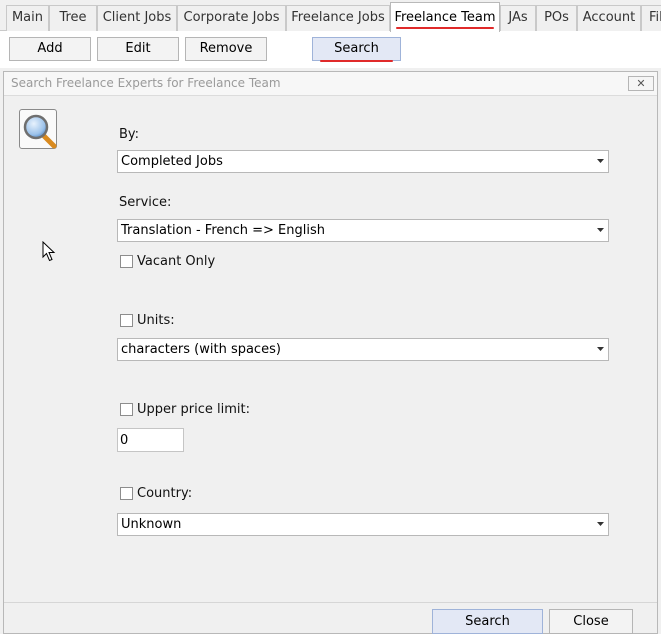  I want to click on upper-price-limit-value: 0, so click(124, 440).